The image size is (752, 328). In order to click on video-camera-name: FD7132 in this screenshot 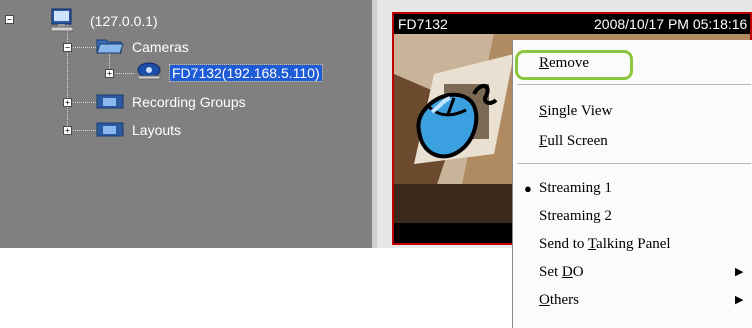, I will do `click(423, 24)`.